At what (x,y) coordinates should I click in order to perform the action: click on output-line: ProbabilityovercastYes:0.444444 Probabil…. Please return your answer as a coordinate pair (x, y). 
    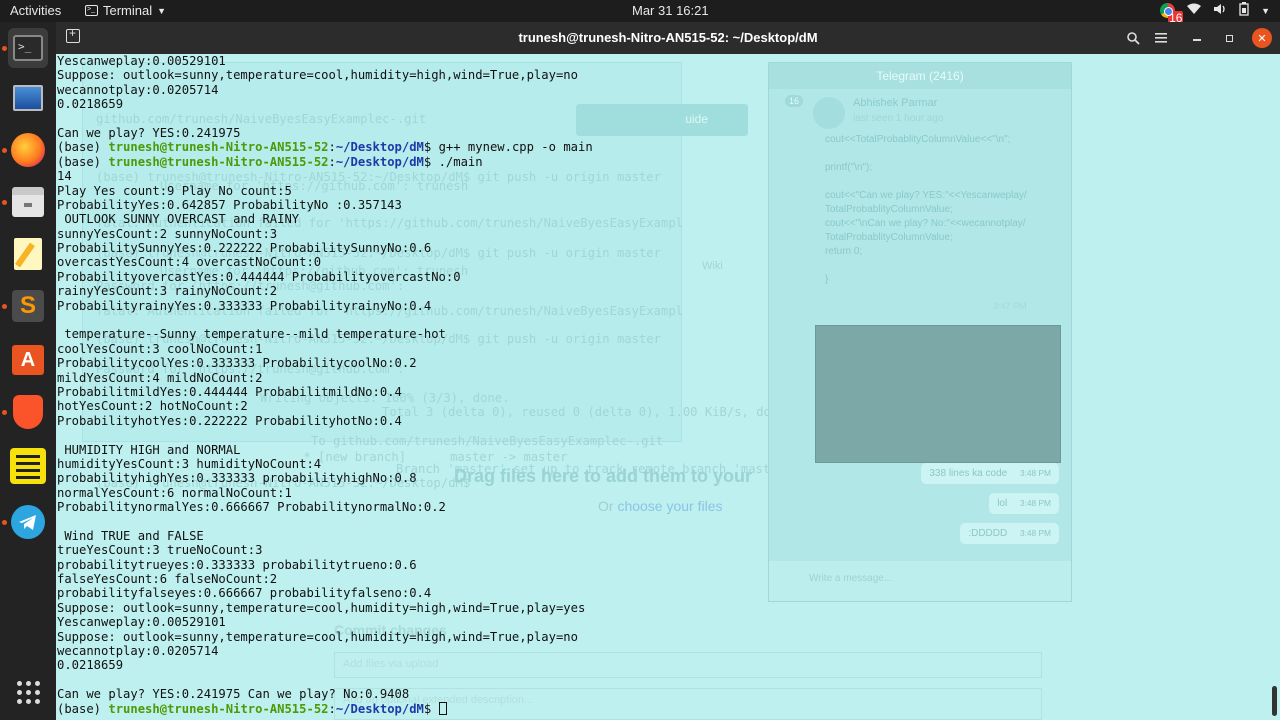
    Looking at the image, I should click on (259, 276).